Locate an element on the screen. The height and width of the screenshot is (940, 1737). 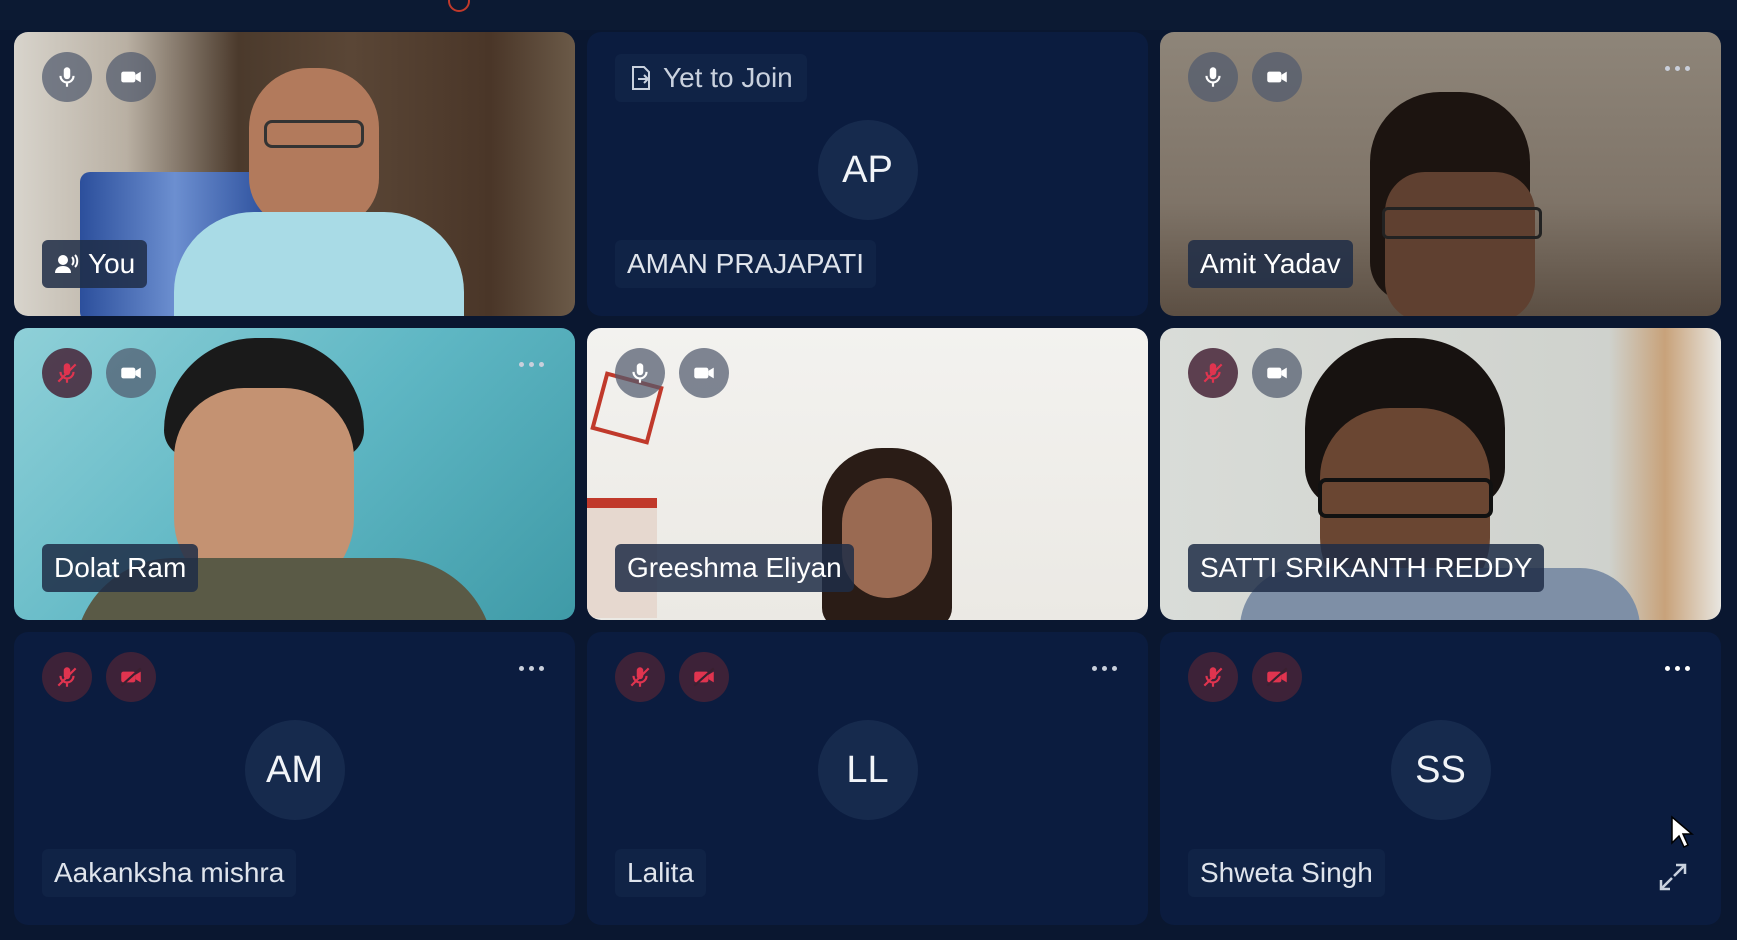
participant-tile-satti-srikanth-reddy: SATTI SRIKANTH REDDY is located at coordinates (1440, 474).